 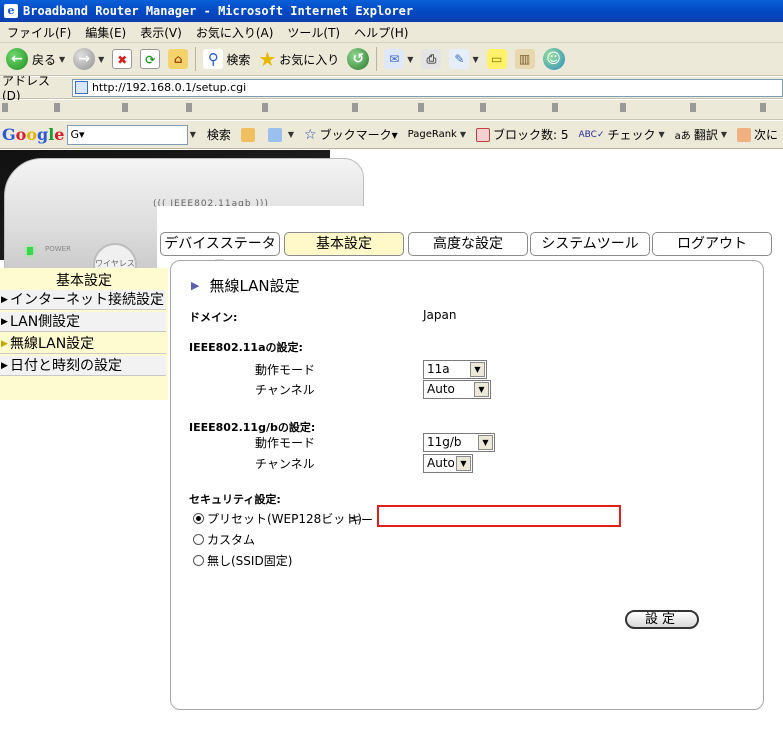 What do you see at coordinates (313, 32) in the screenshot?
I see `menu-tools: ツール(T)` at bounding box center [313, 32].